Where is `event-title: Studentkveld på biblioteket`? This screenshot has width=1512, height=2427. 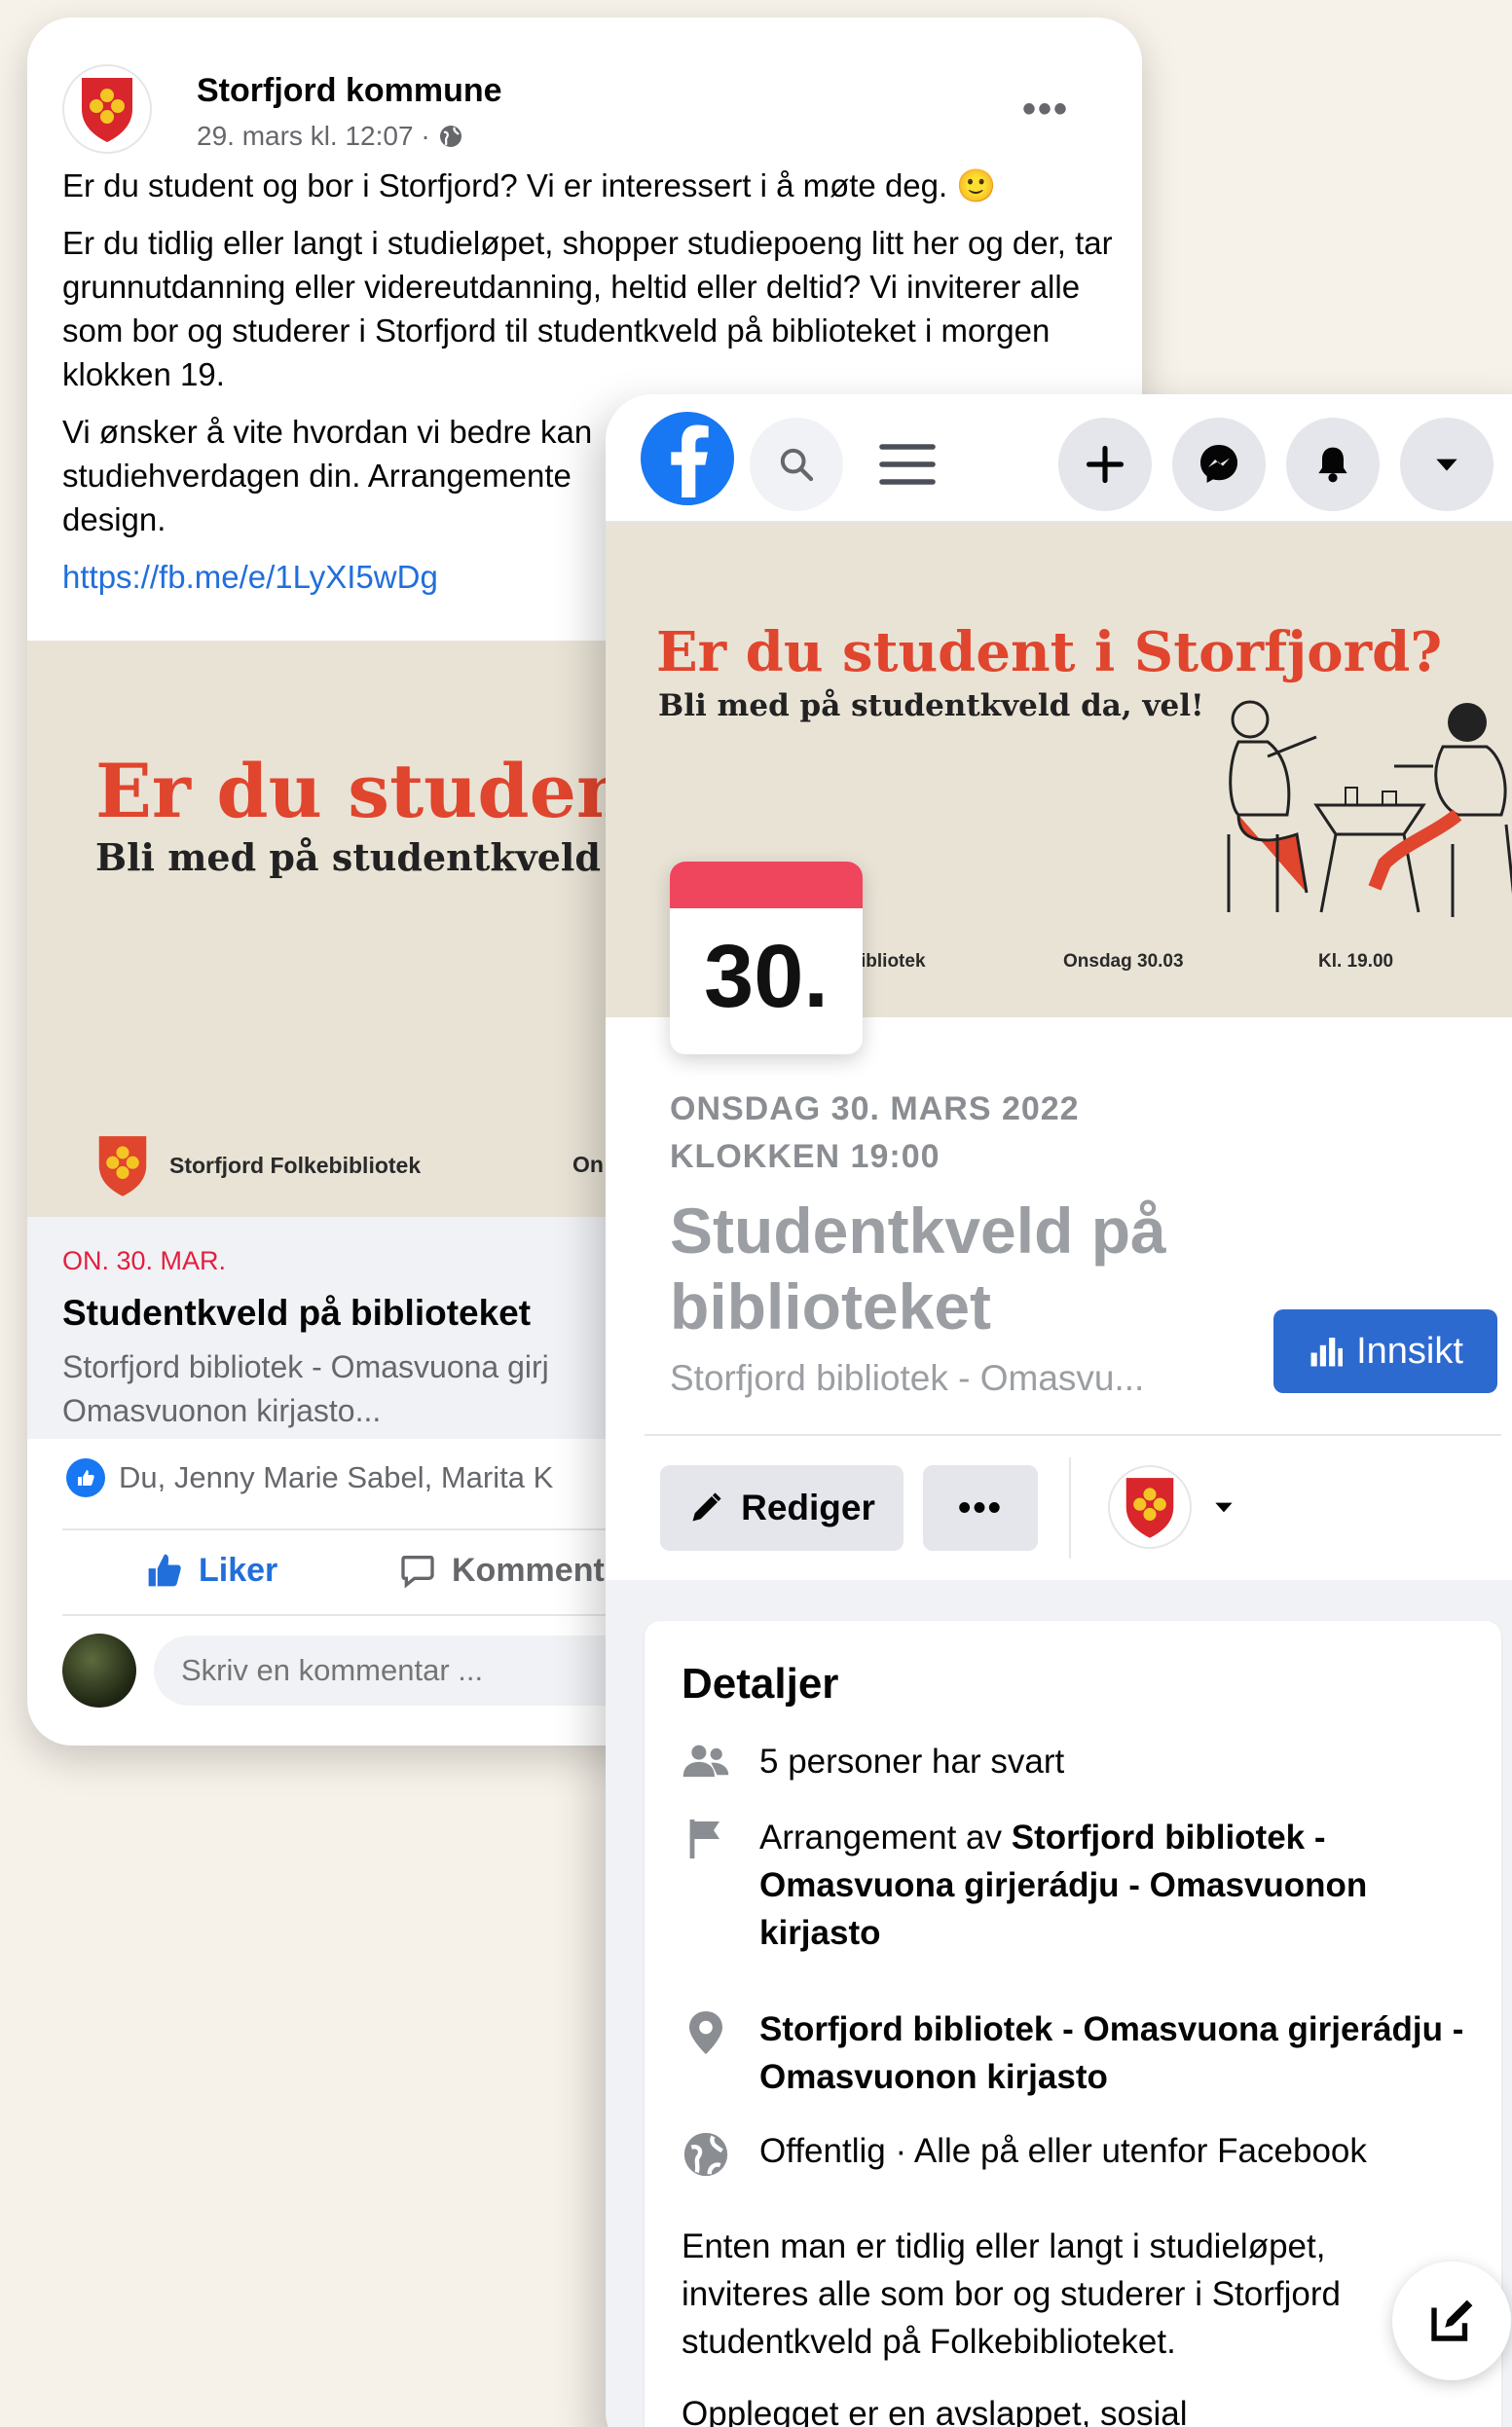 event-title: Studentkveld på biblioteket is located at coordinates (918, 1268).